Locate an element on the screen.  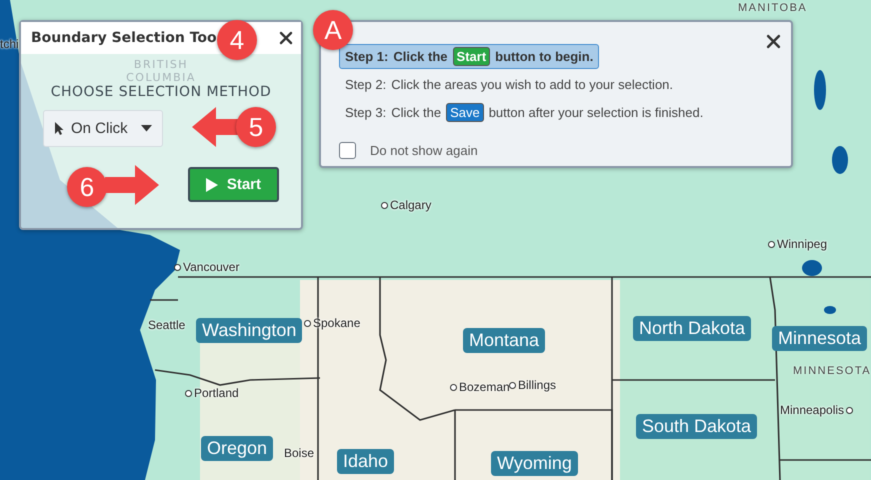
method-dropdown: On Click is located at coordinates (103, 129).